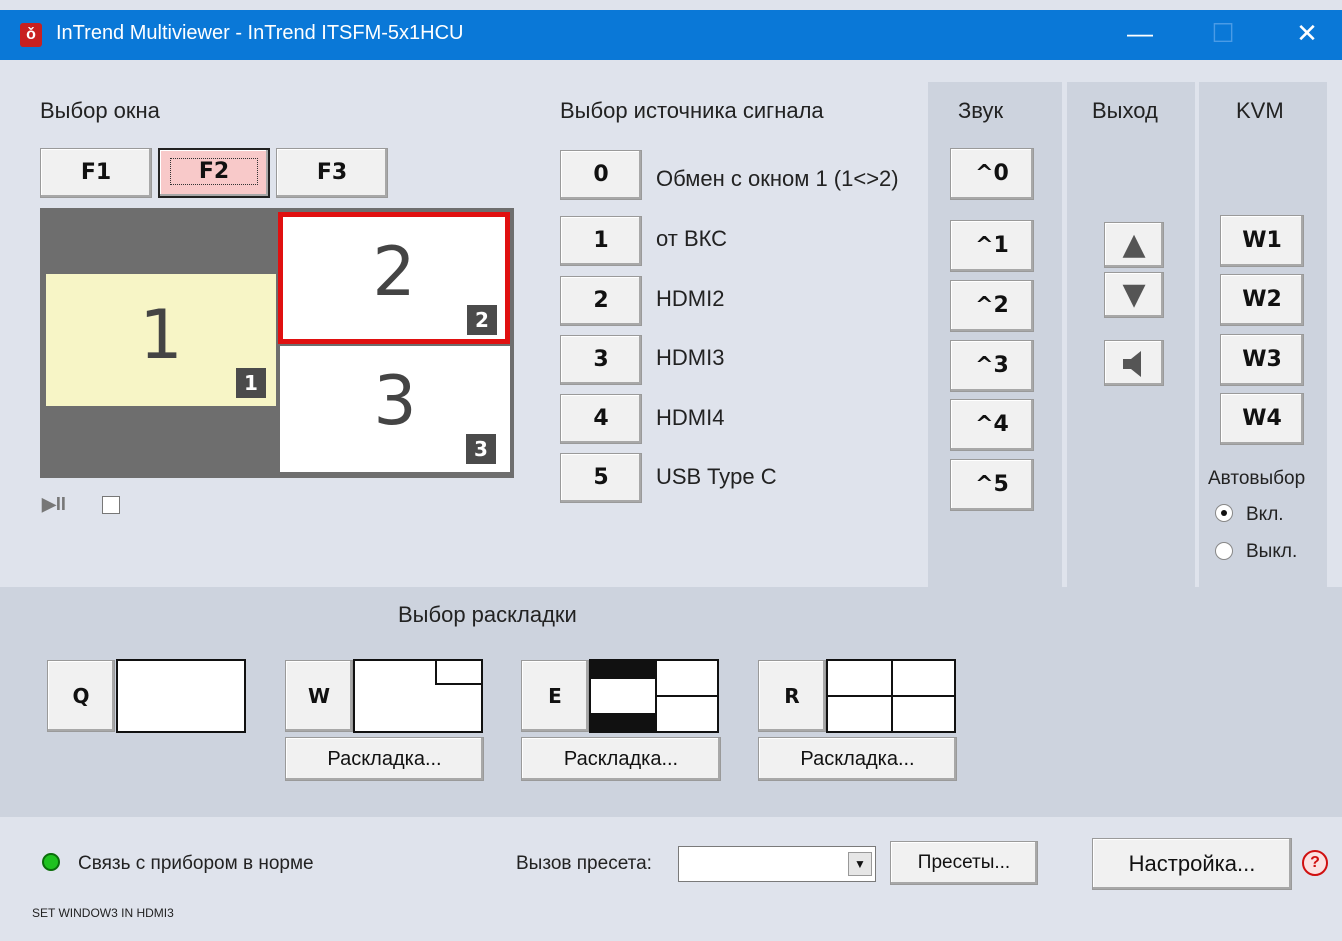 The width and height of the screenshot is (1342, 941). Describe the element at coordinates (31, 35) in the screenshot. I see `shield-icon: ǒ` at that location.